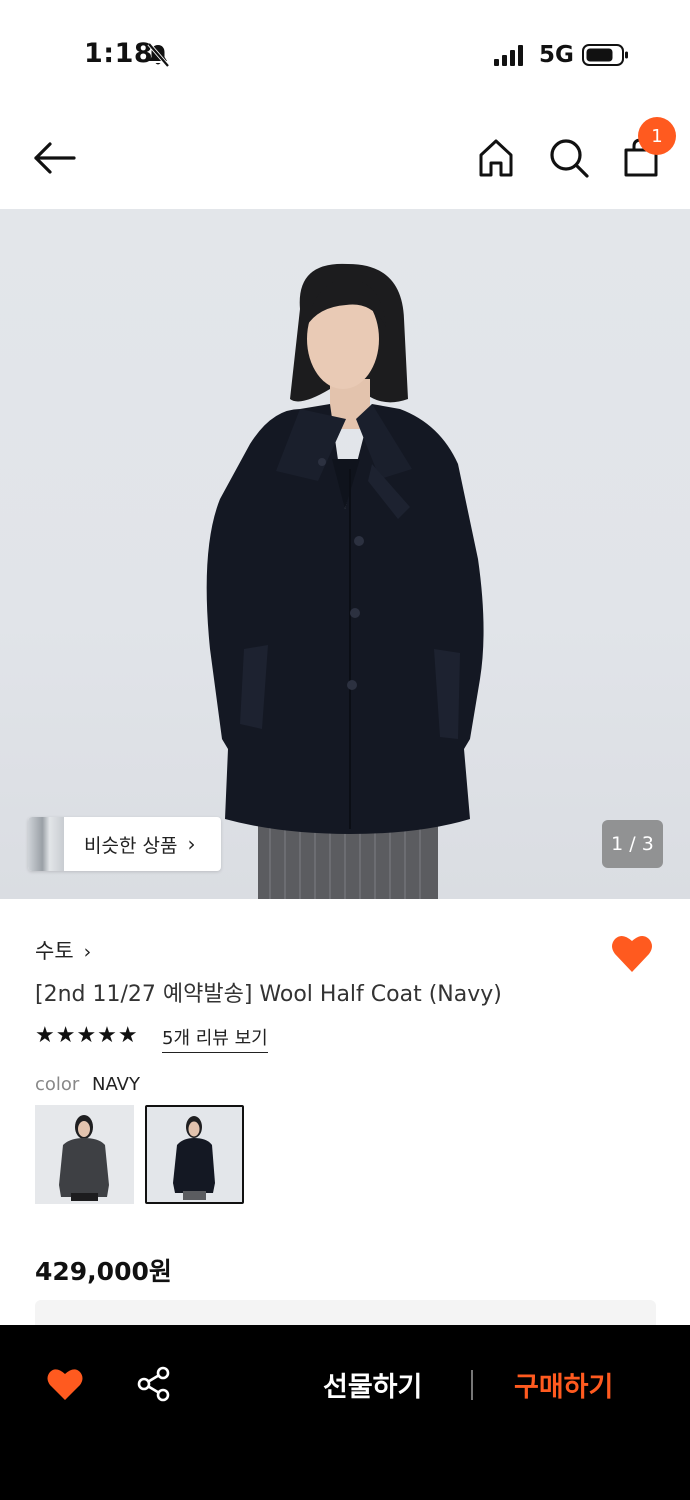 Image resolution: width=690 pixels, height=1500 pixels. Describe the element at coordinates (345, 55) in the screenshot. I see `status-bar: 1:18 5G` at that location.